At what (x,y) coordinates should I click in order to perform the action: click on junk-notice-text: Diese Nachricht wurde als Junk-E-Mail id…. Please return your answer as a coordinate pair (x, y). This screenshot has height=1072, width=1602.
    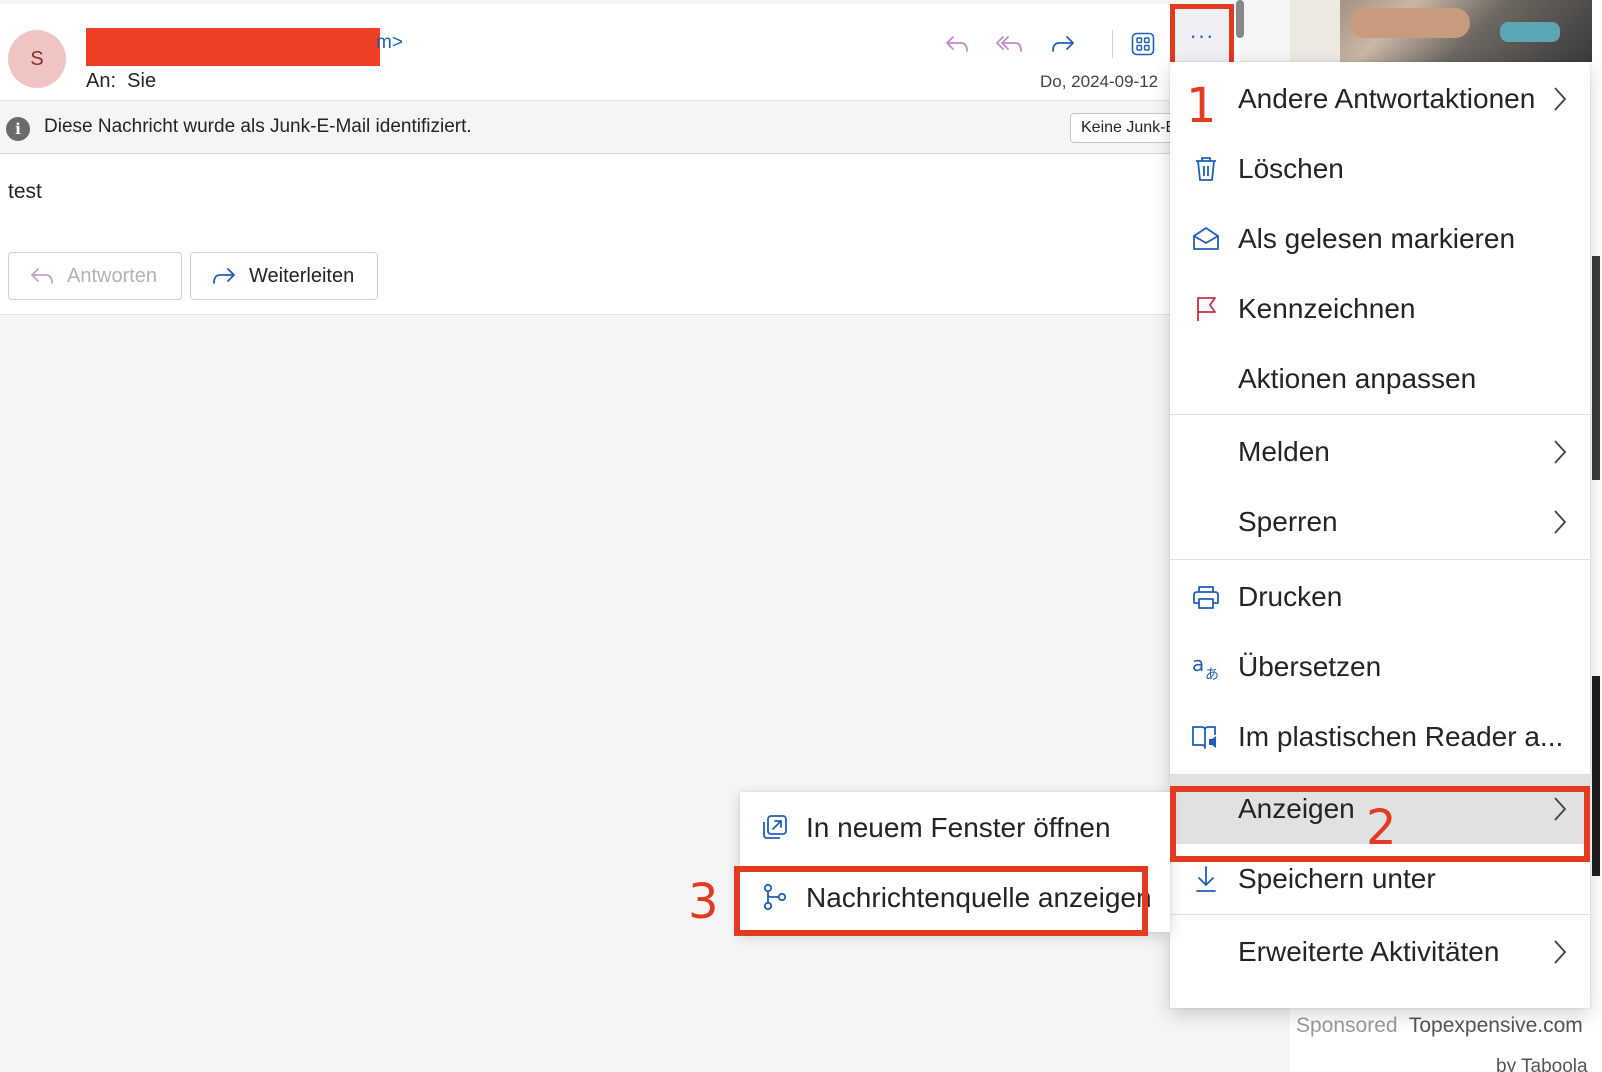
    Looking at the image, I should click on (258, 126).